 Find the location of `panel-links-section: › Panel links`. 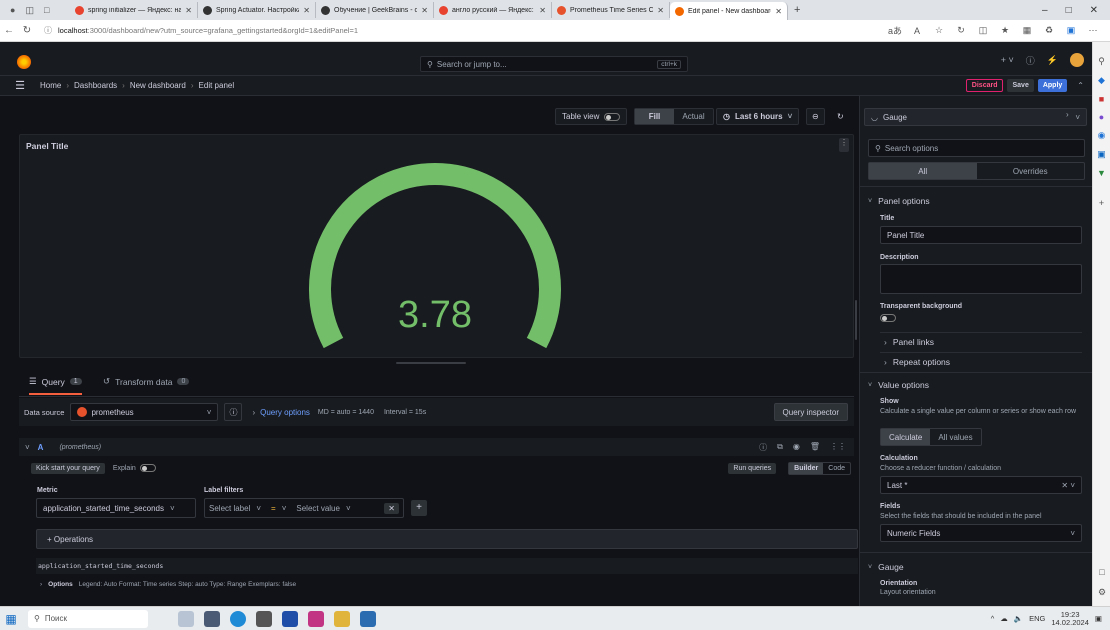

panel-links-section: › Panel links is located at coordinates (909, 342).